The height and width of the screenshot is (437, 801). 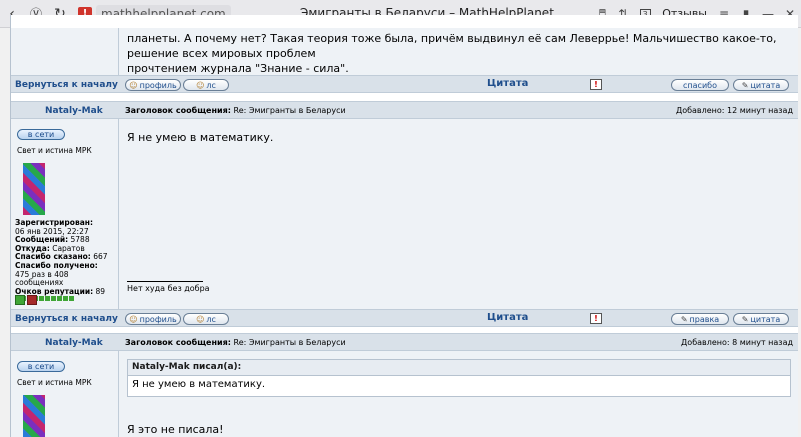 What do you see at coordinates (20, 300) in the screenshot?
I see `reputation-up-icon` at bounding box center [20, 300].